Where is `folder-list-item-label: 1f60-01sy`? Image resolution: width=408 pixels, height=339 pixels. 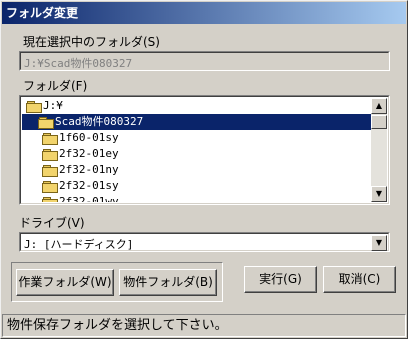 folder-list-item-label: 1f60-01sy is located at coordinates (89, 137).